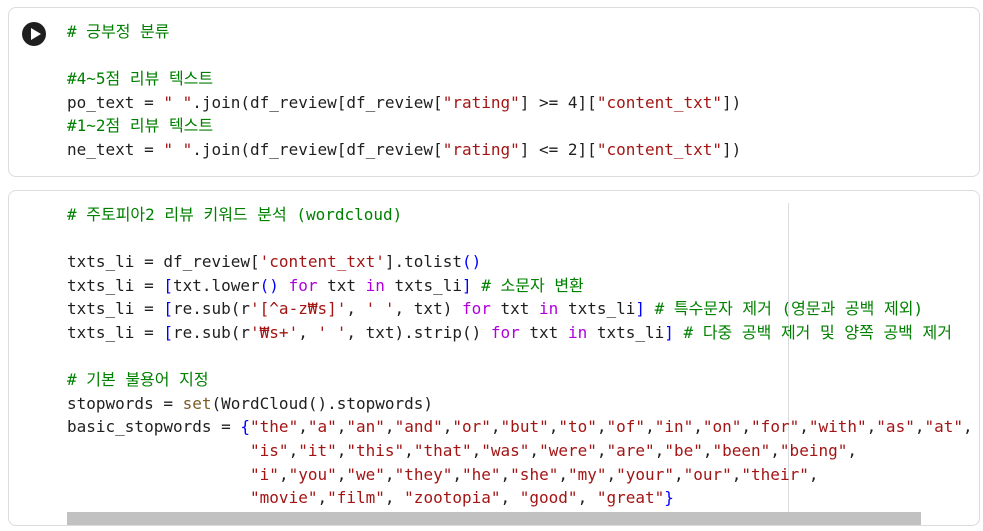 Image resolution: width=983 pixels, height=531 pixels. What do you see at coordinates (784, 309) in the screenshot?
I see `code-token: # 특수문자 제거 (영문과 공백 제외)` at bounding box center [784, 309].